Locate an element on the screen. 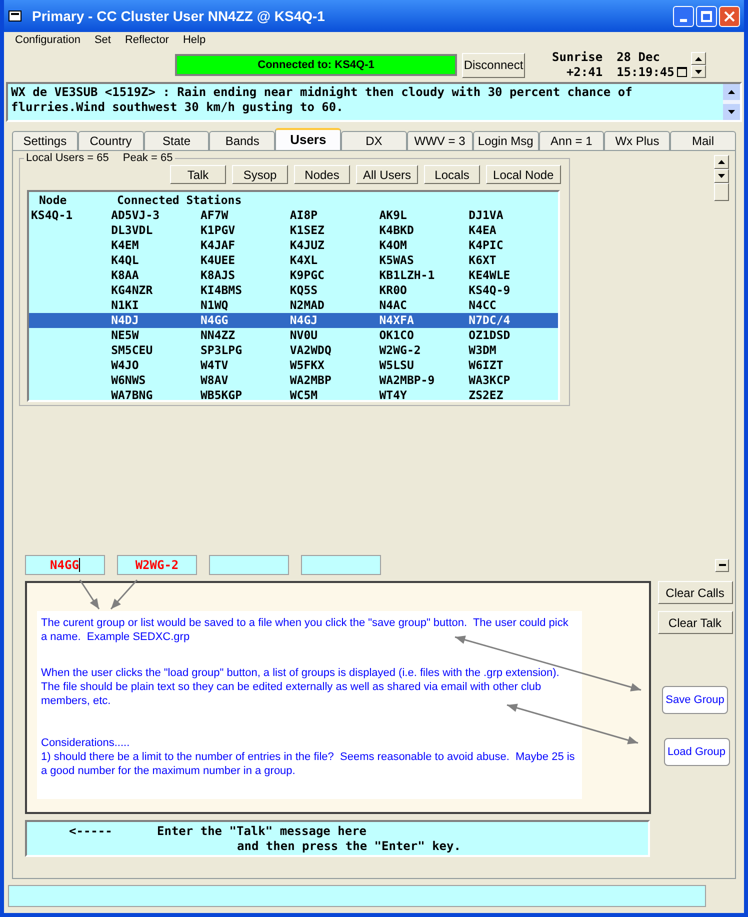 The width and height of the screenshot is (748, 917). station-cell: KB1LZH-1 is located at coordinates (407, 275).